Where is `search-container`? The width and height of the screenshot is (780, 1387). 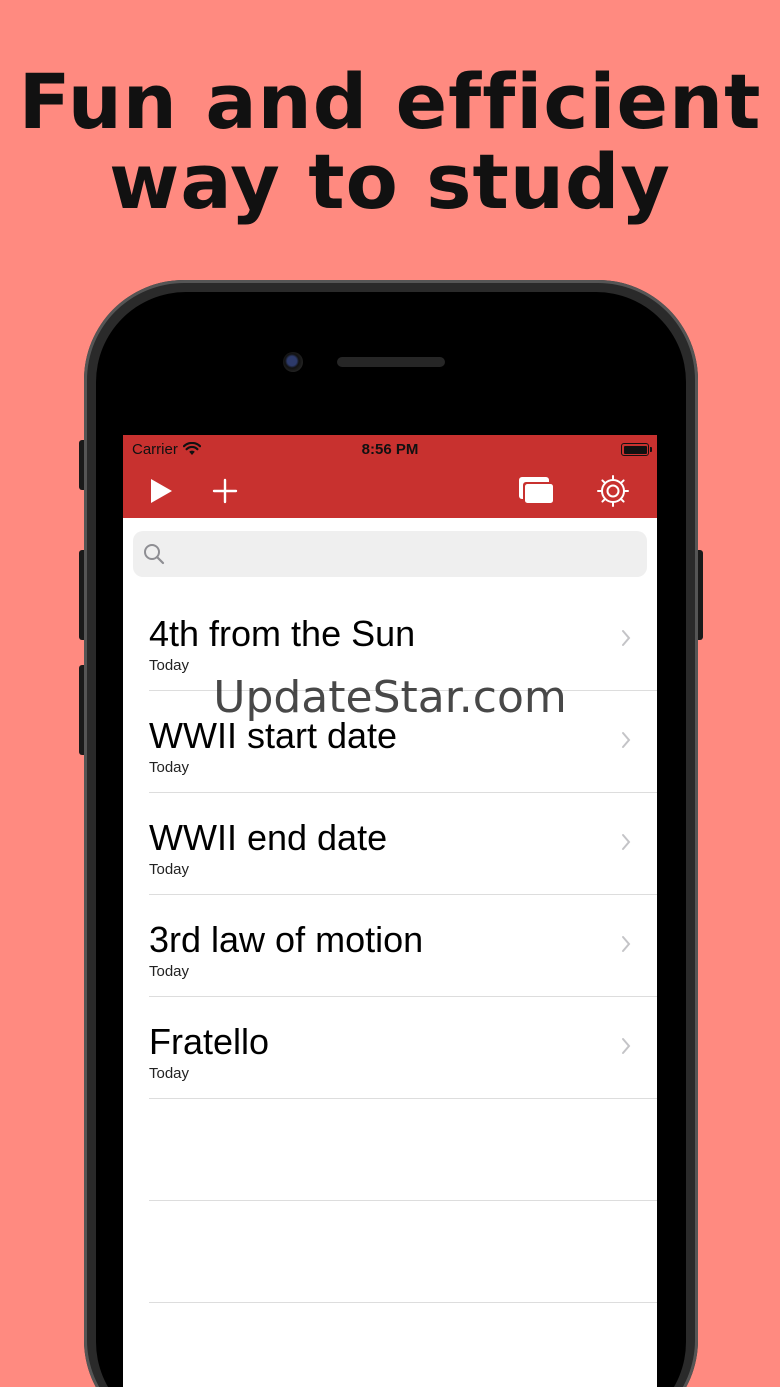 search-container is located at coordinates (390, 547).